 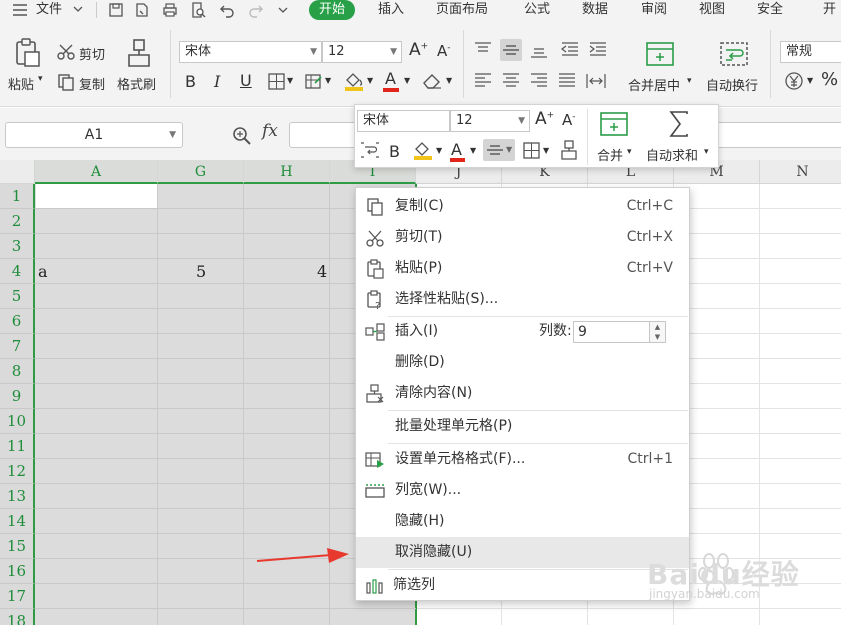 What do you see at coordinates (394, 151) in the screenshot?
I see `mini-bold-button: B` at bounding box center [394, 151].